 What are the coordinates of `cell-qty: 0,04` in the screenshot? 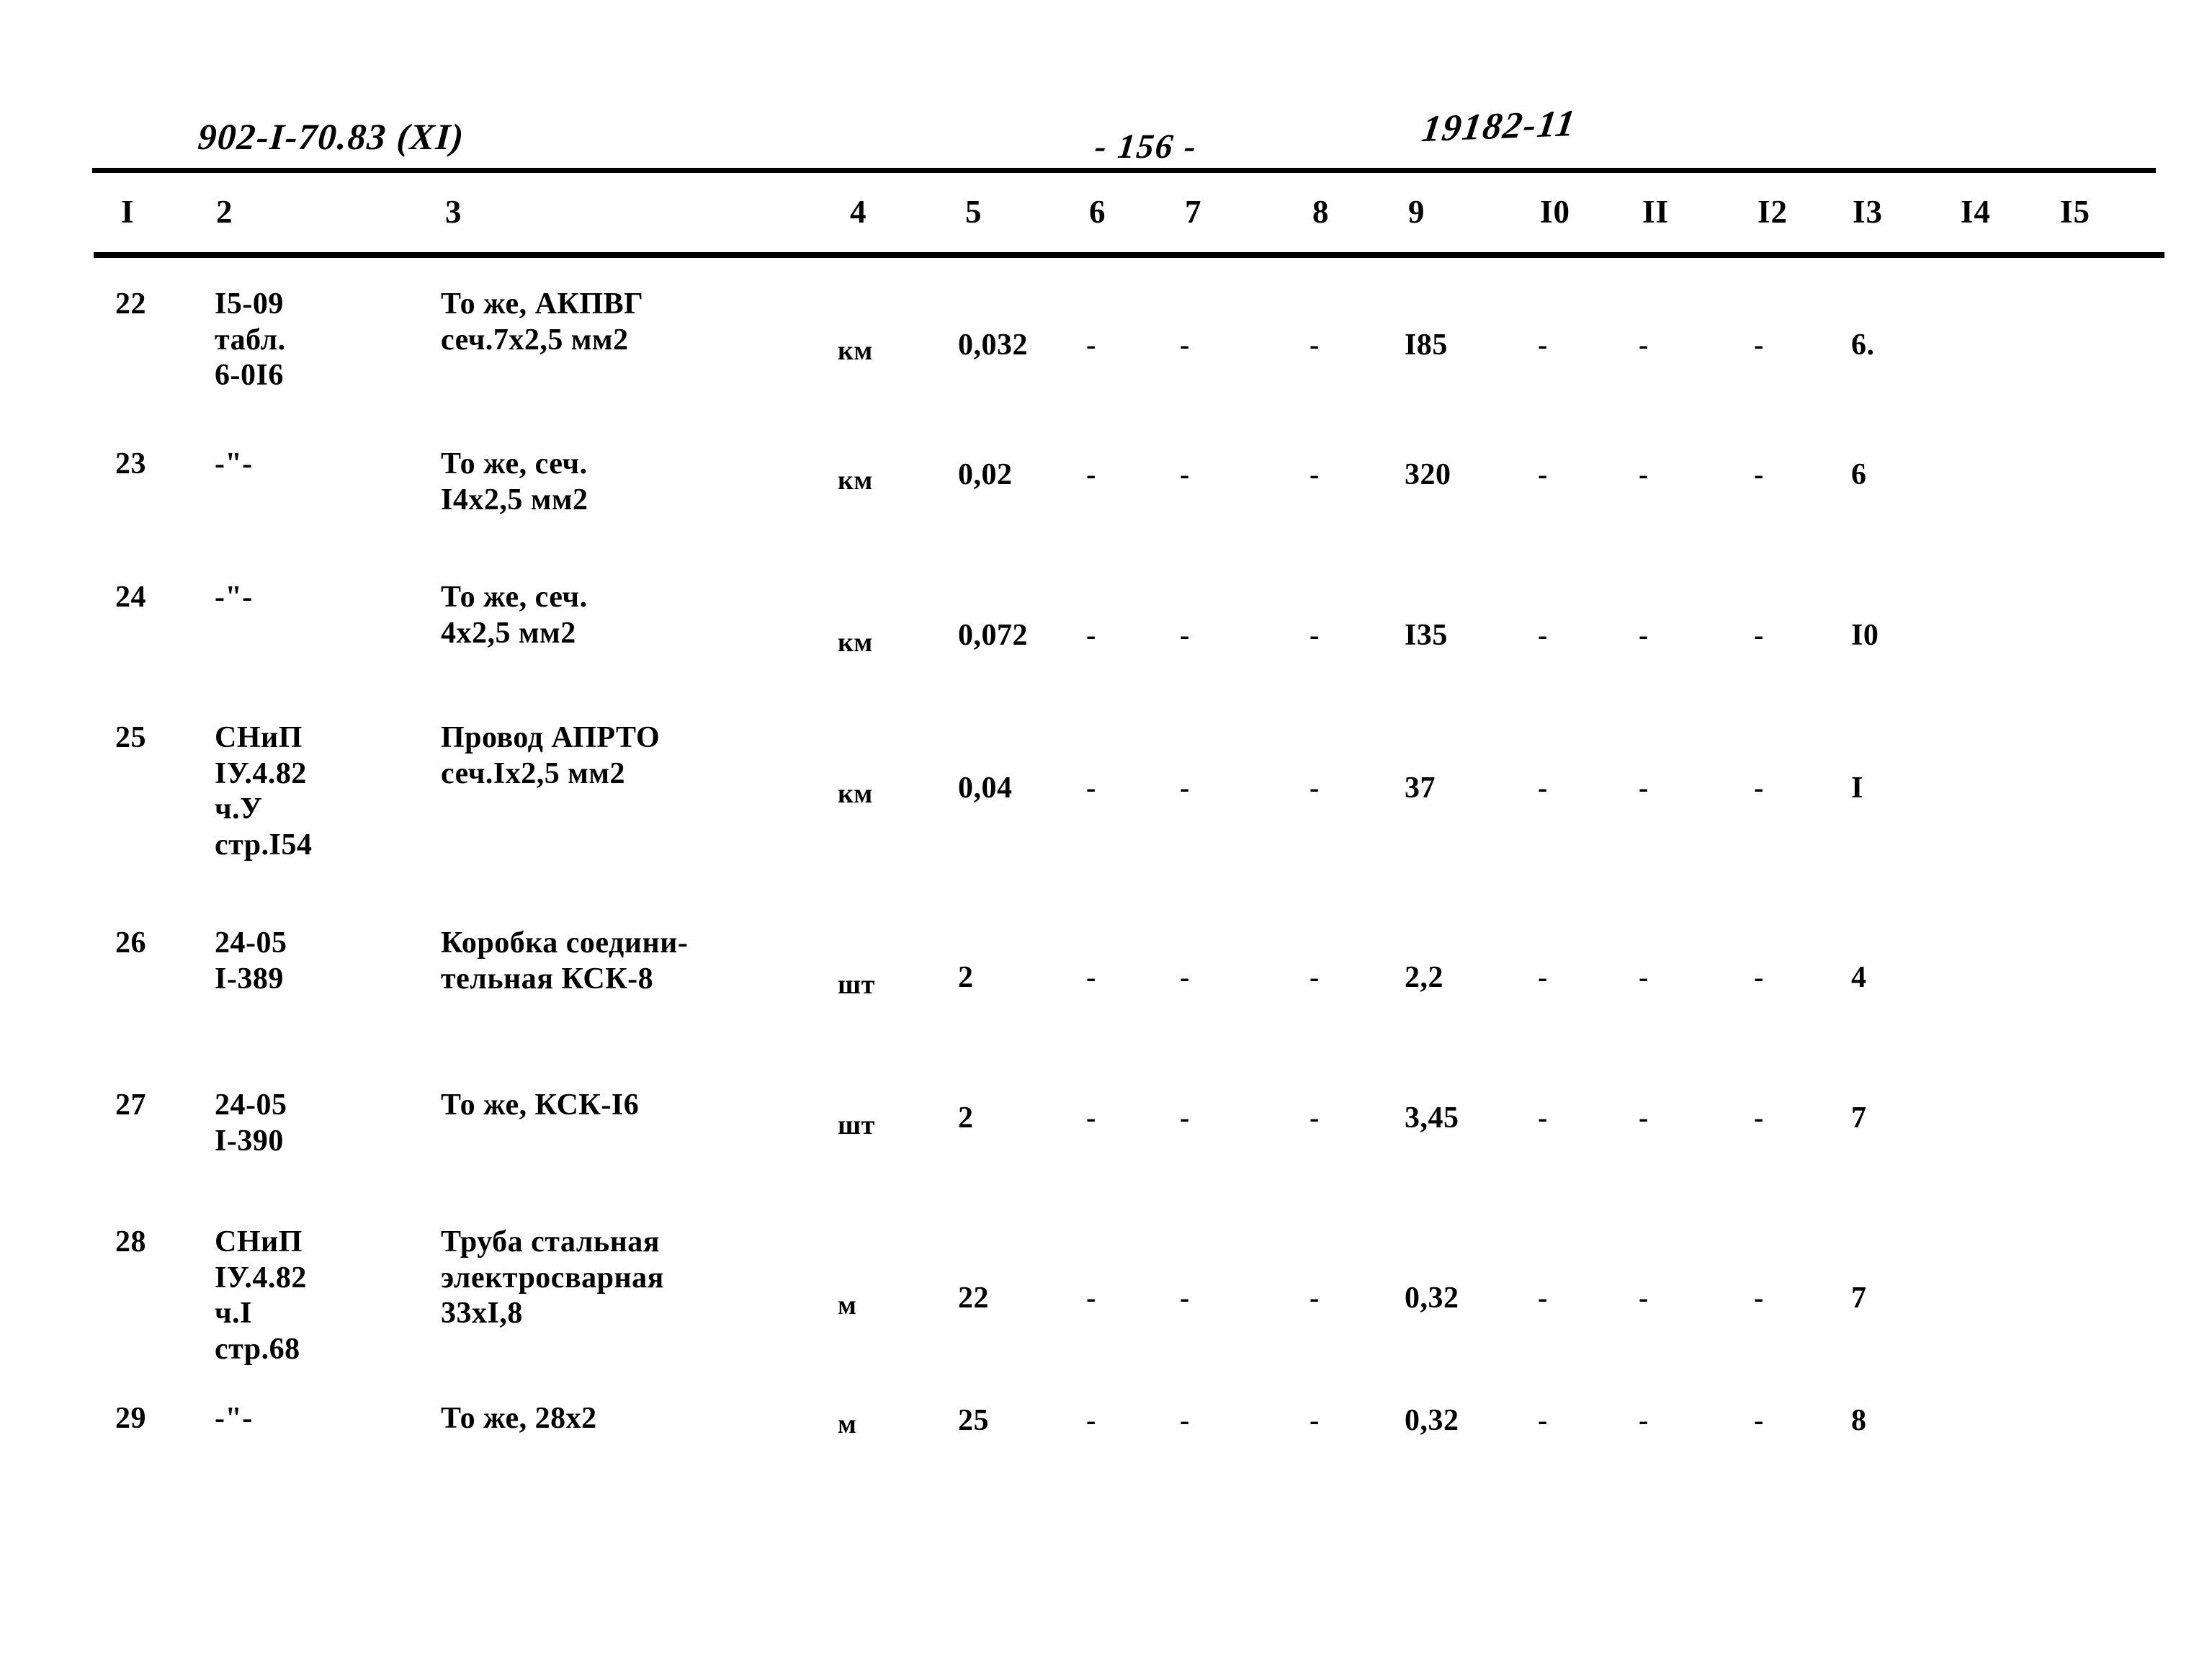 It's located at (985, 788).